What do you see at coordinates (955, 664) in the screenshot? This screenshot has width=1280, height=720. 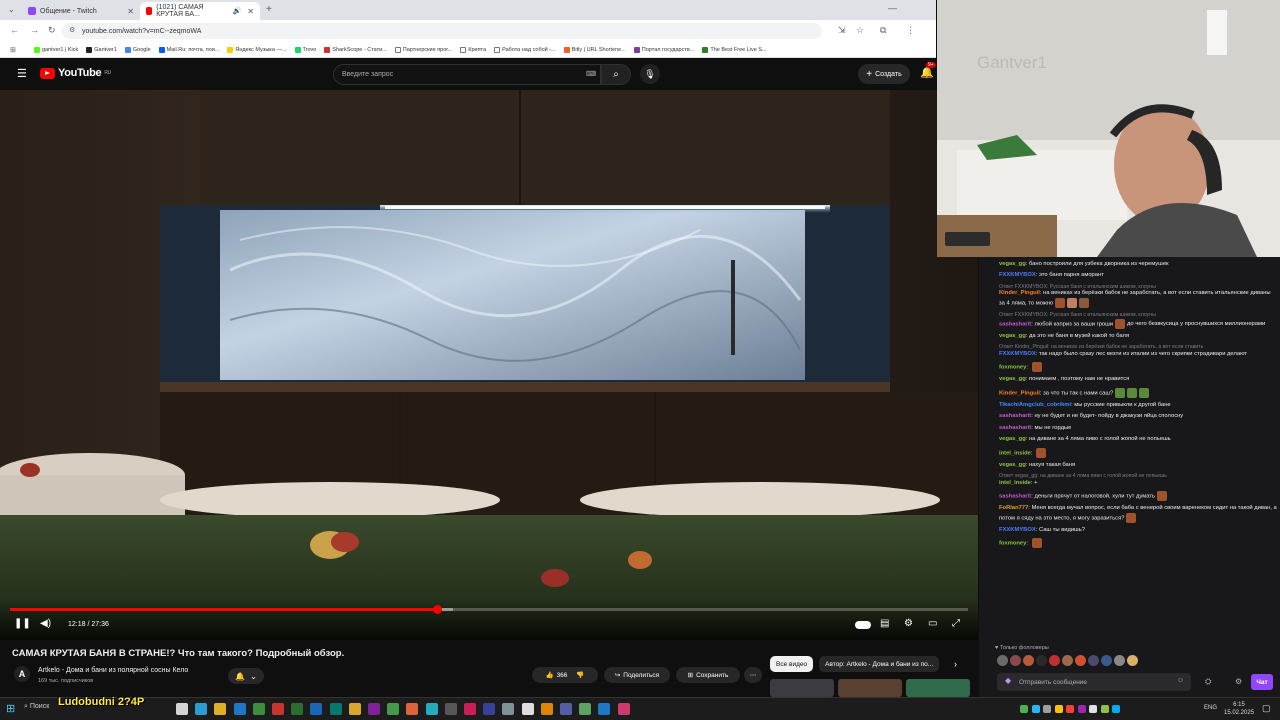 I see `chevron-right-icon: ›` at bounding box center [955, 664].